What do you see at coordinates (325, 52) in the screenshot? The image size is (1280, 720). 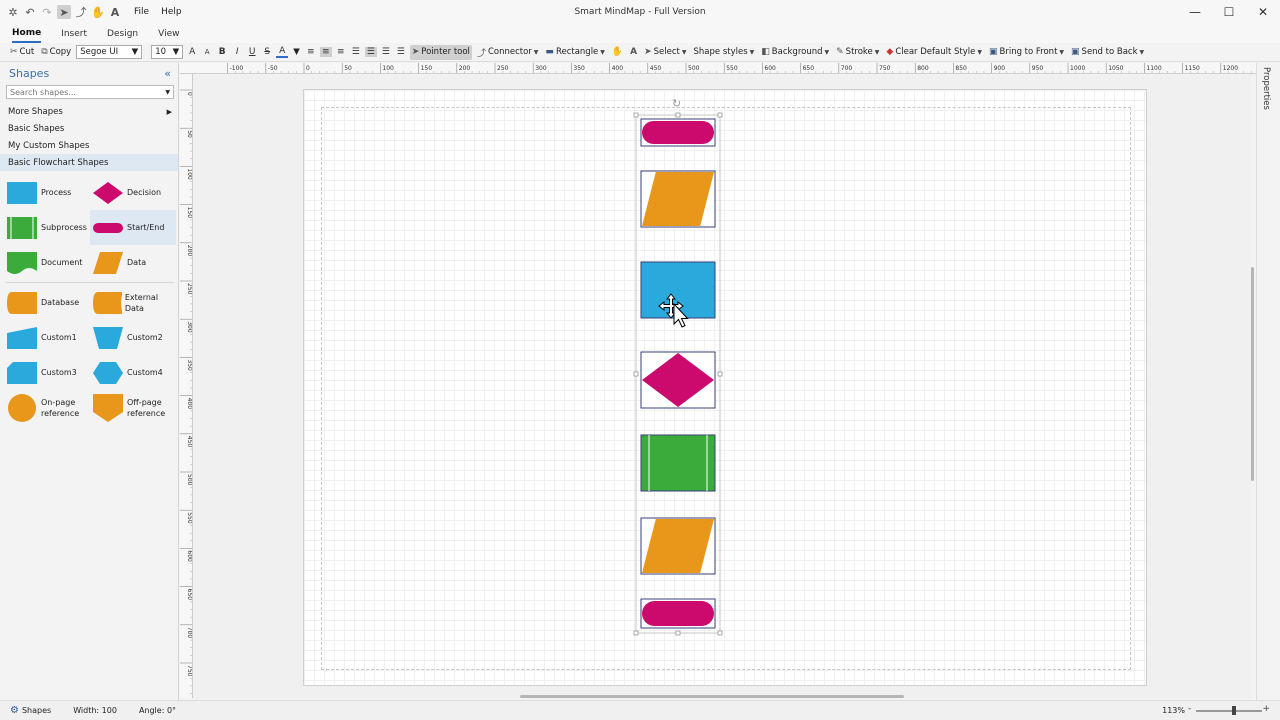 I see `align-middle-icon: ≡` at bounding box center [325, 52].